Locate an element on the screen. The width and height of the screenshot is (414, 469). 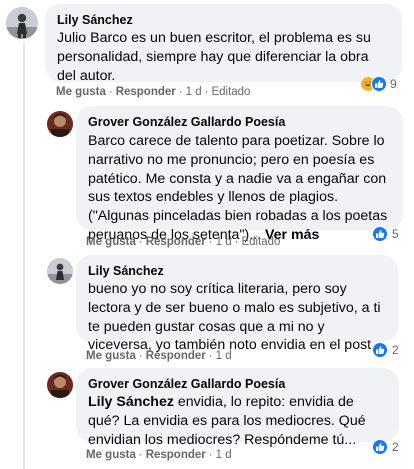
reaction-summary: 9 is located at coordinates (378, 84).